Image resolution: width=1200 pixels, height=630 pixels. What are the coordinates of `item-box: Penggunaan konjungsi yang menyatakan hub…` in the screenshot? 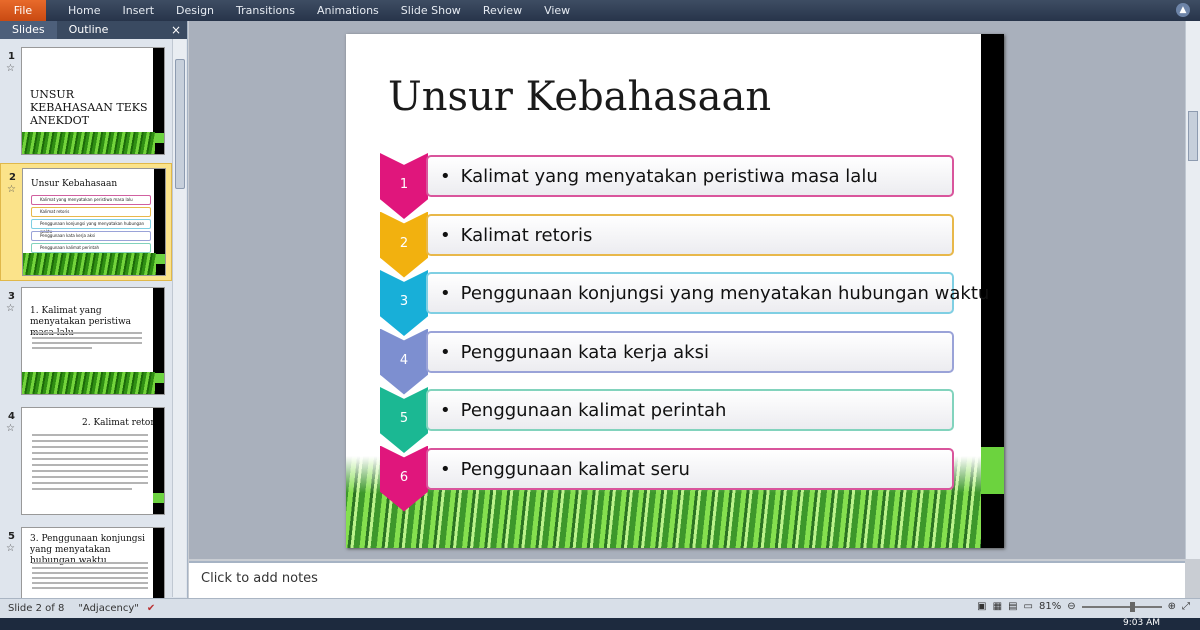 It's located at (707, 293).